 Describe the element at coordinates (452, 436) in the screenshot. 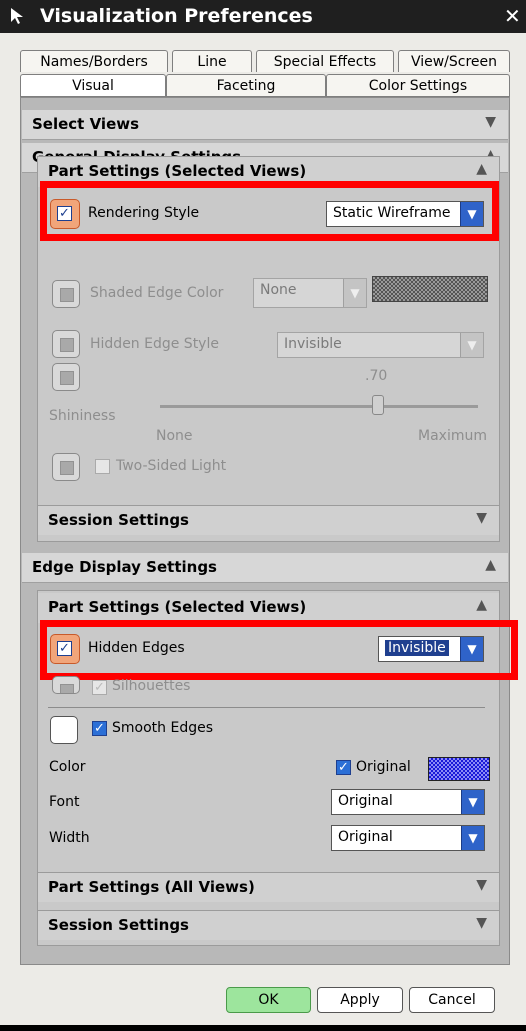

I see `shininess-max-label: Maximum` at that location.